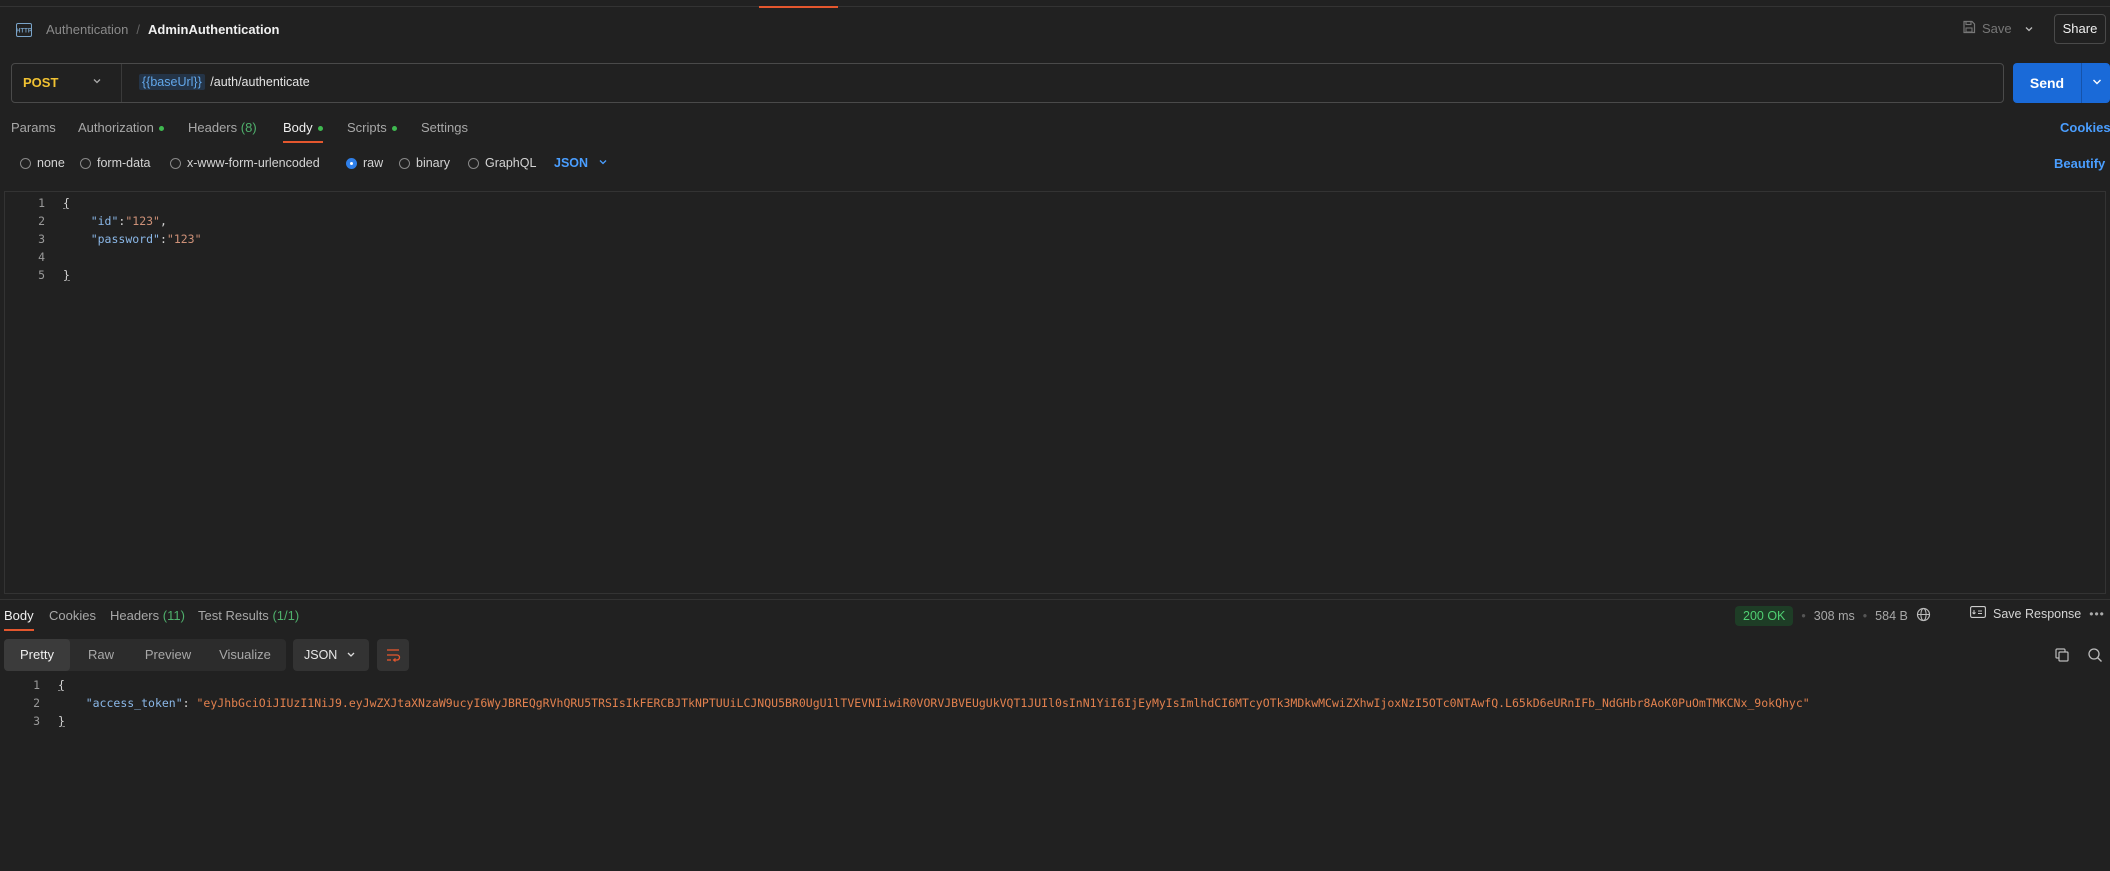 Image resolution: width=2110 pixels, height=871 pixels. What do you see at coordinates (2029, 29) in the screenshot?
I see `save-options-chevron-icon` at bounding box center [2029, 29].